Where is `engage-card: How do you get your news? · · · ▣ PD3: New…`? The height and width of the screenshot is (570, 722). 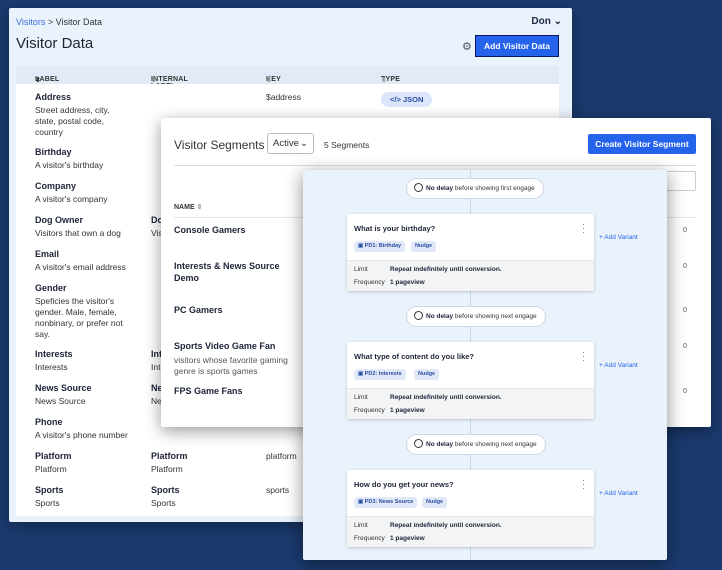
engage-card: How do you get your news? · · · ▣ PD3: New… is located at coordinates (470, 508).